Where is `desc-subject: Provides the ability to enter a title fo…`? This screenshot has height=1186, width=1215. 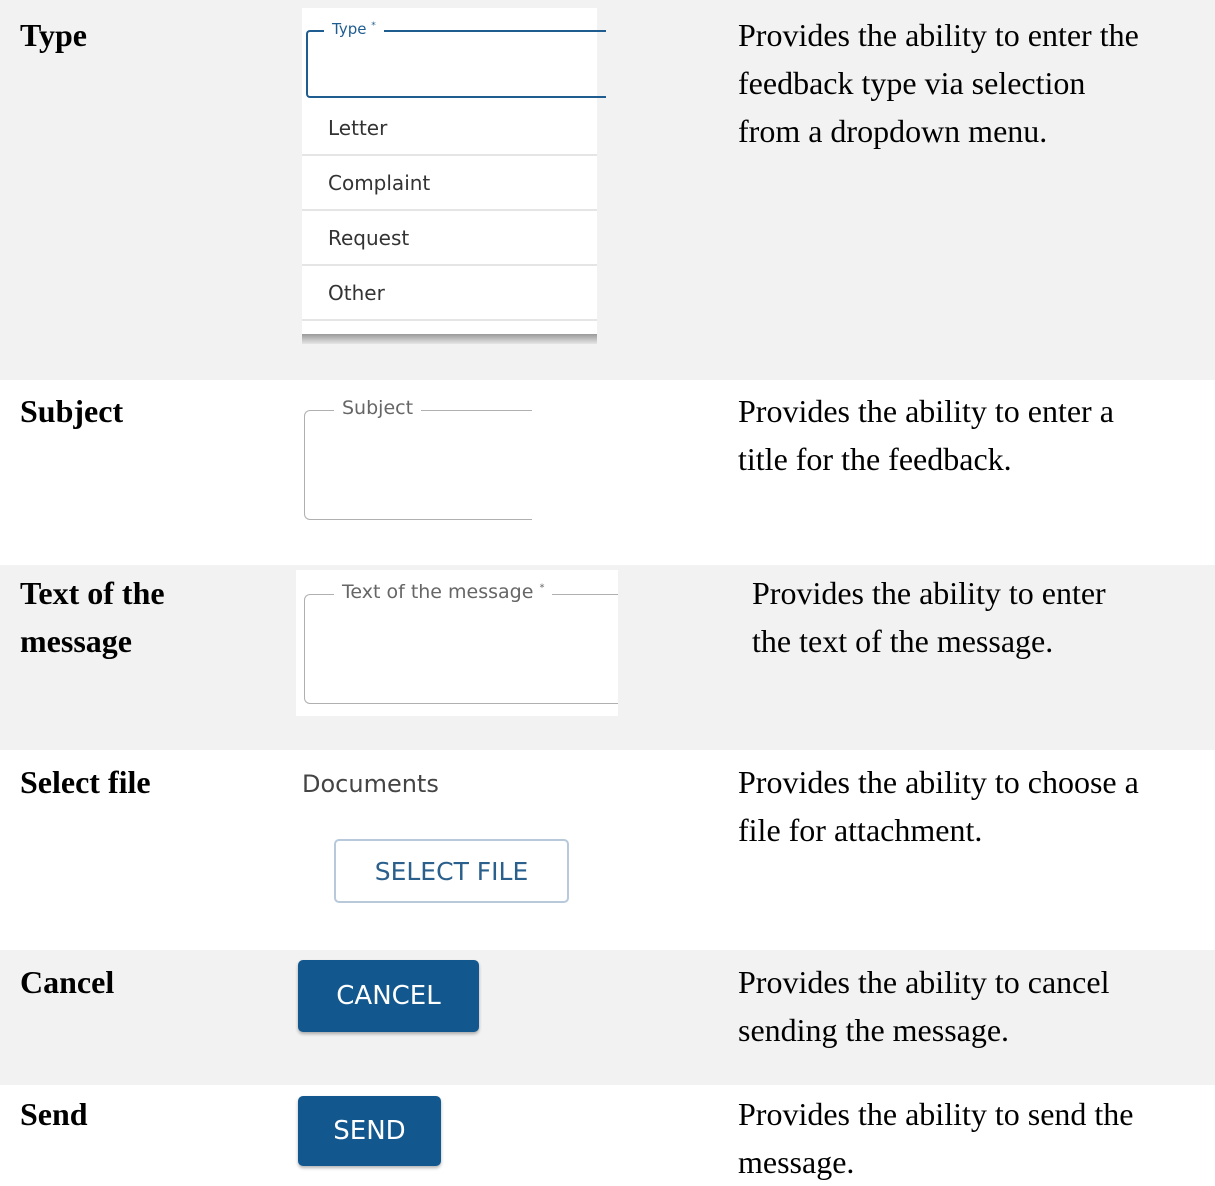
desc-subject: Provides the ability to enter a title fo… is located at coordinates (968, 435).